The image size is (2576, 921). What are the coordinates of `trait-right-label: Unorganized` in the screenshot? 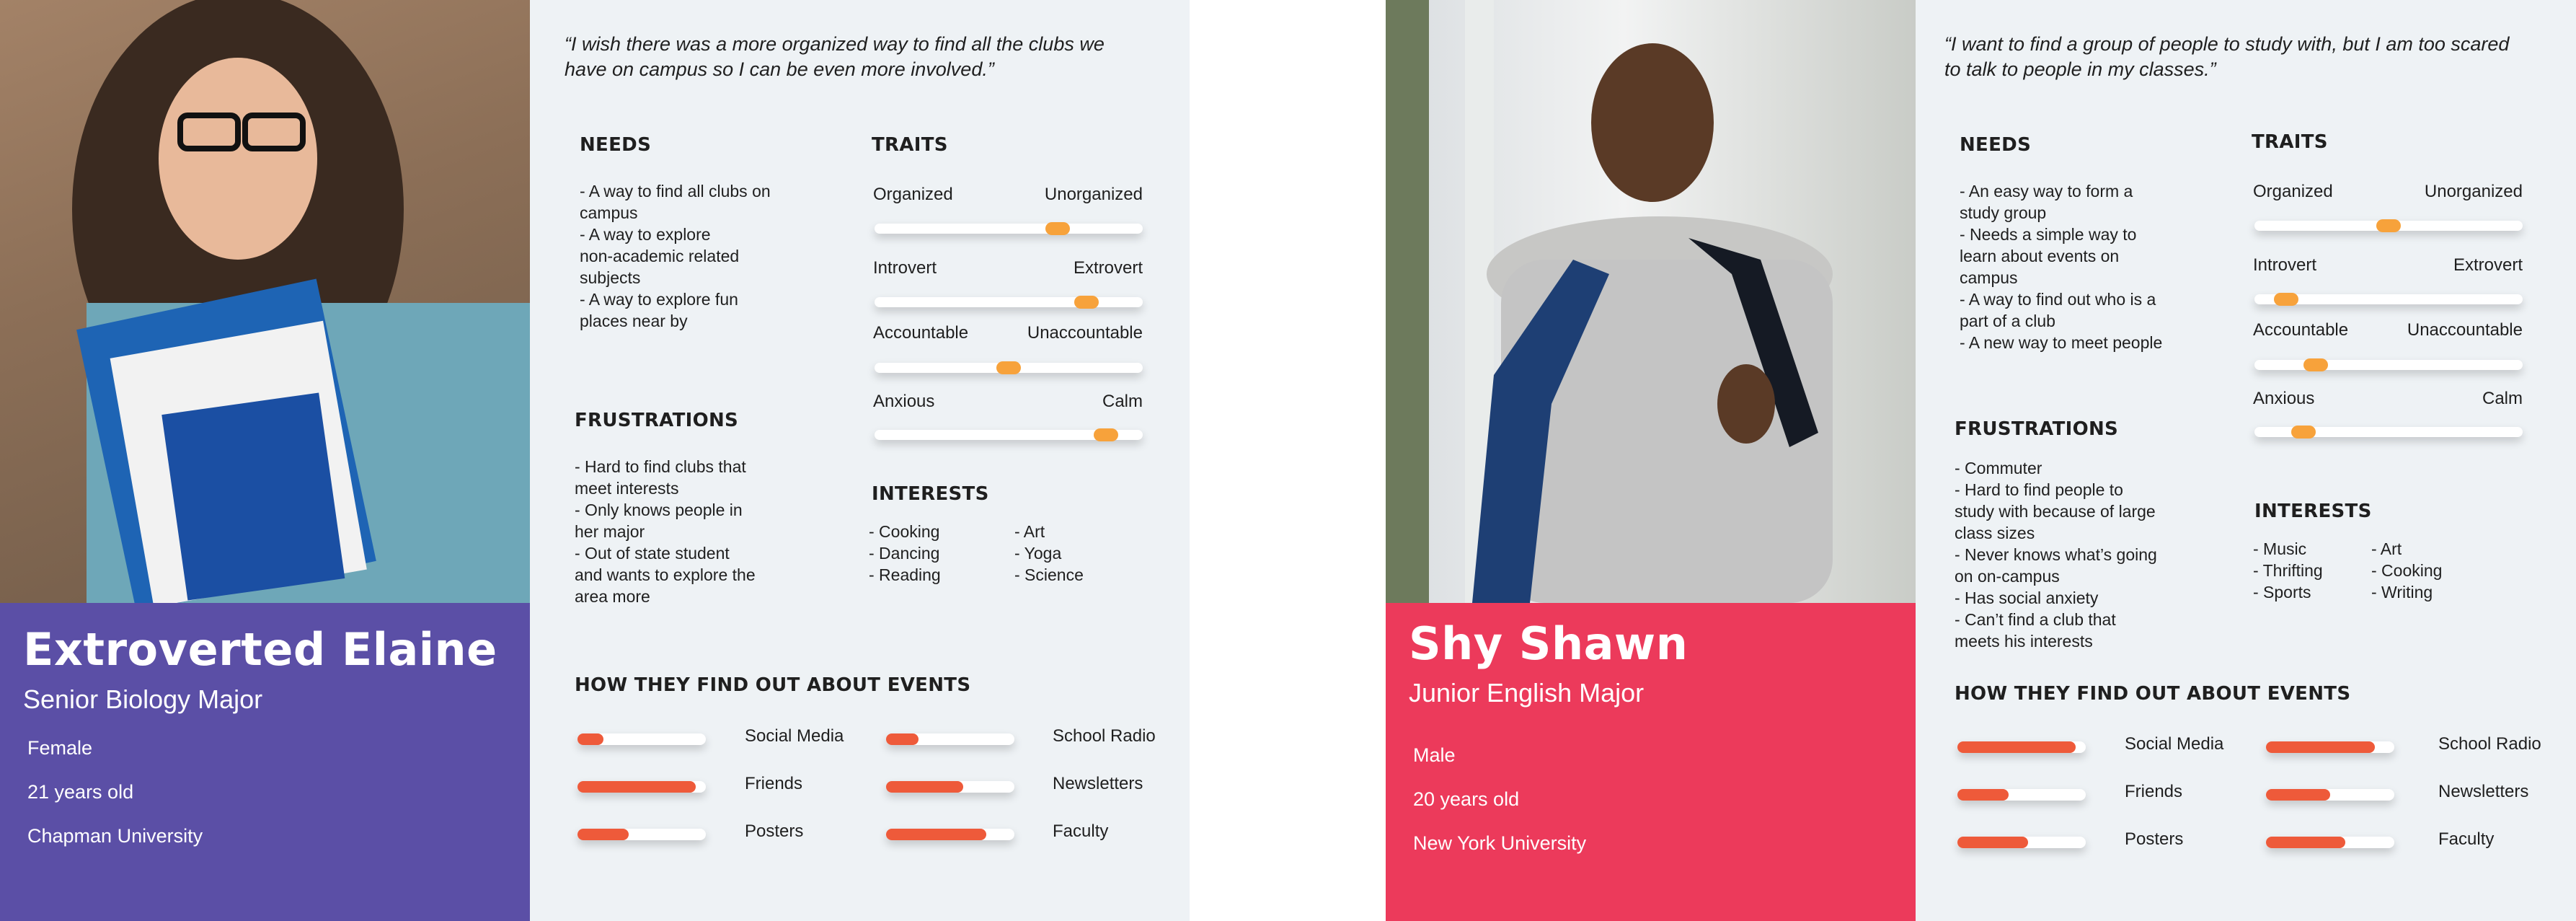 It's located at (1093, 194).